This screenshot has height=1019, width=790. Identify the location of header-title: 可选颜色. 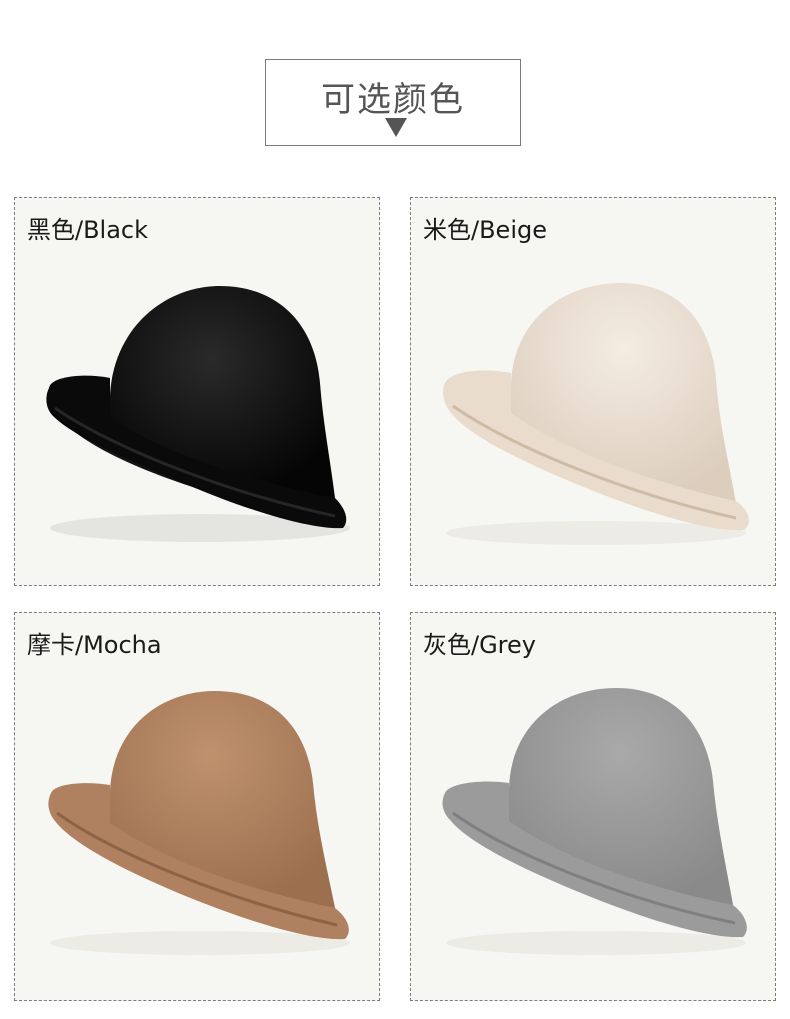
(393, 100).